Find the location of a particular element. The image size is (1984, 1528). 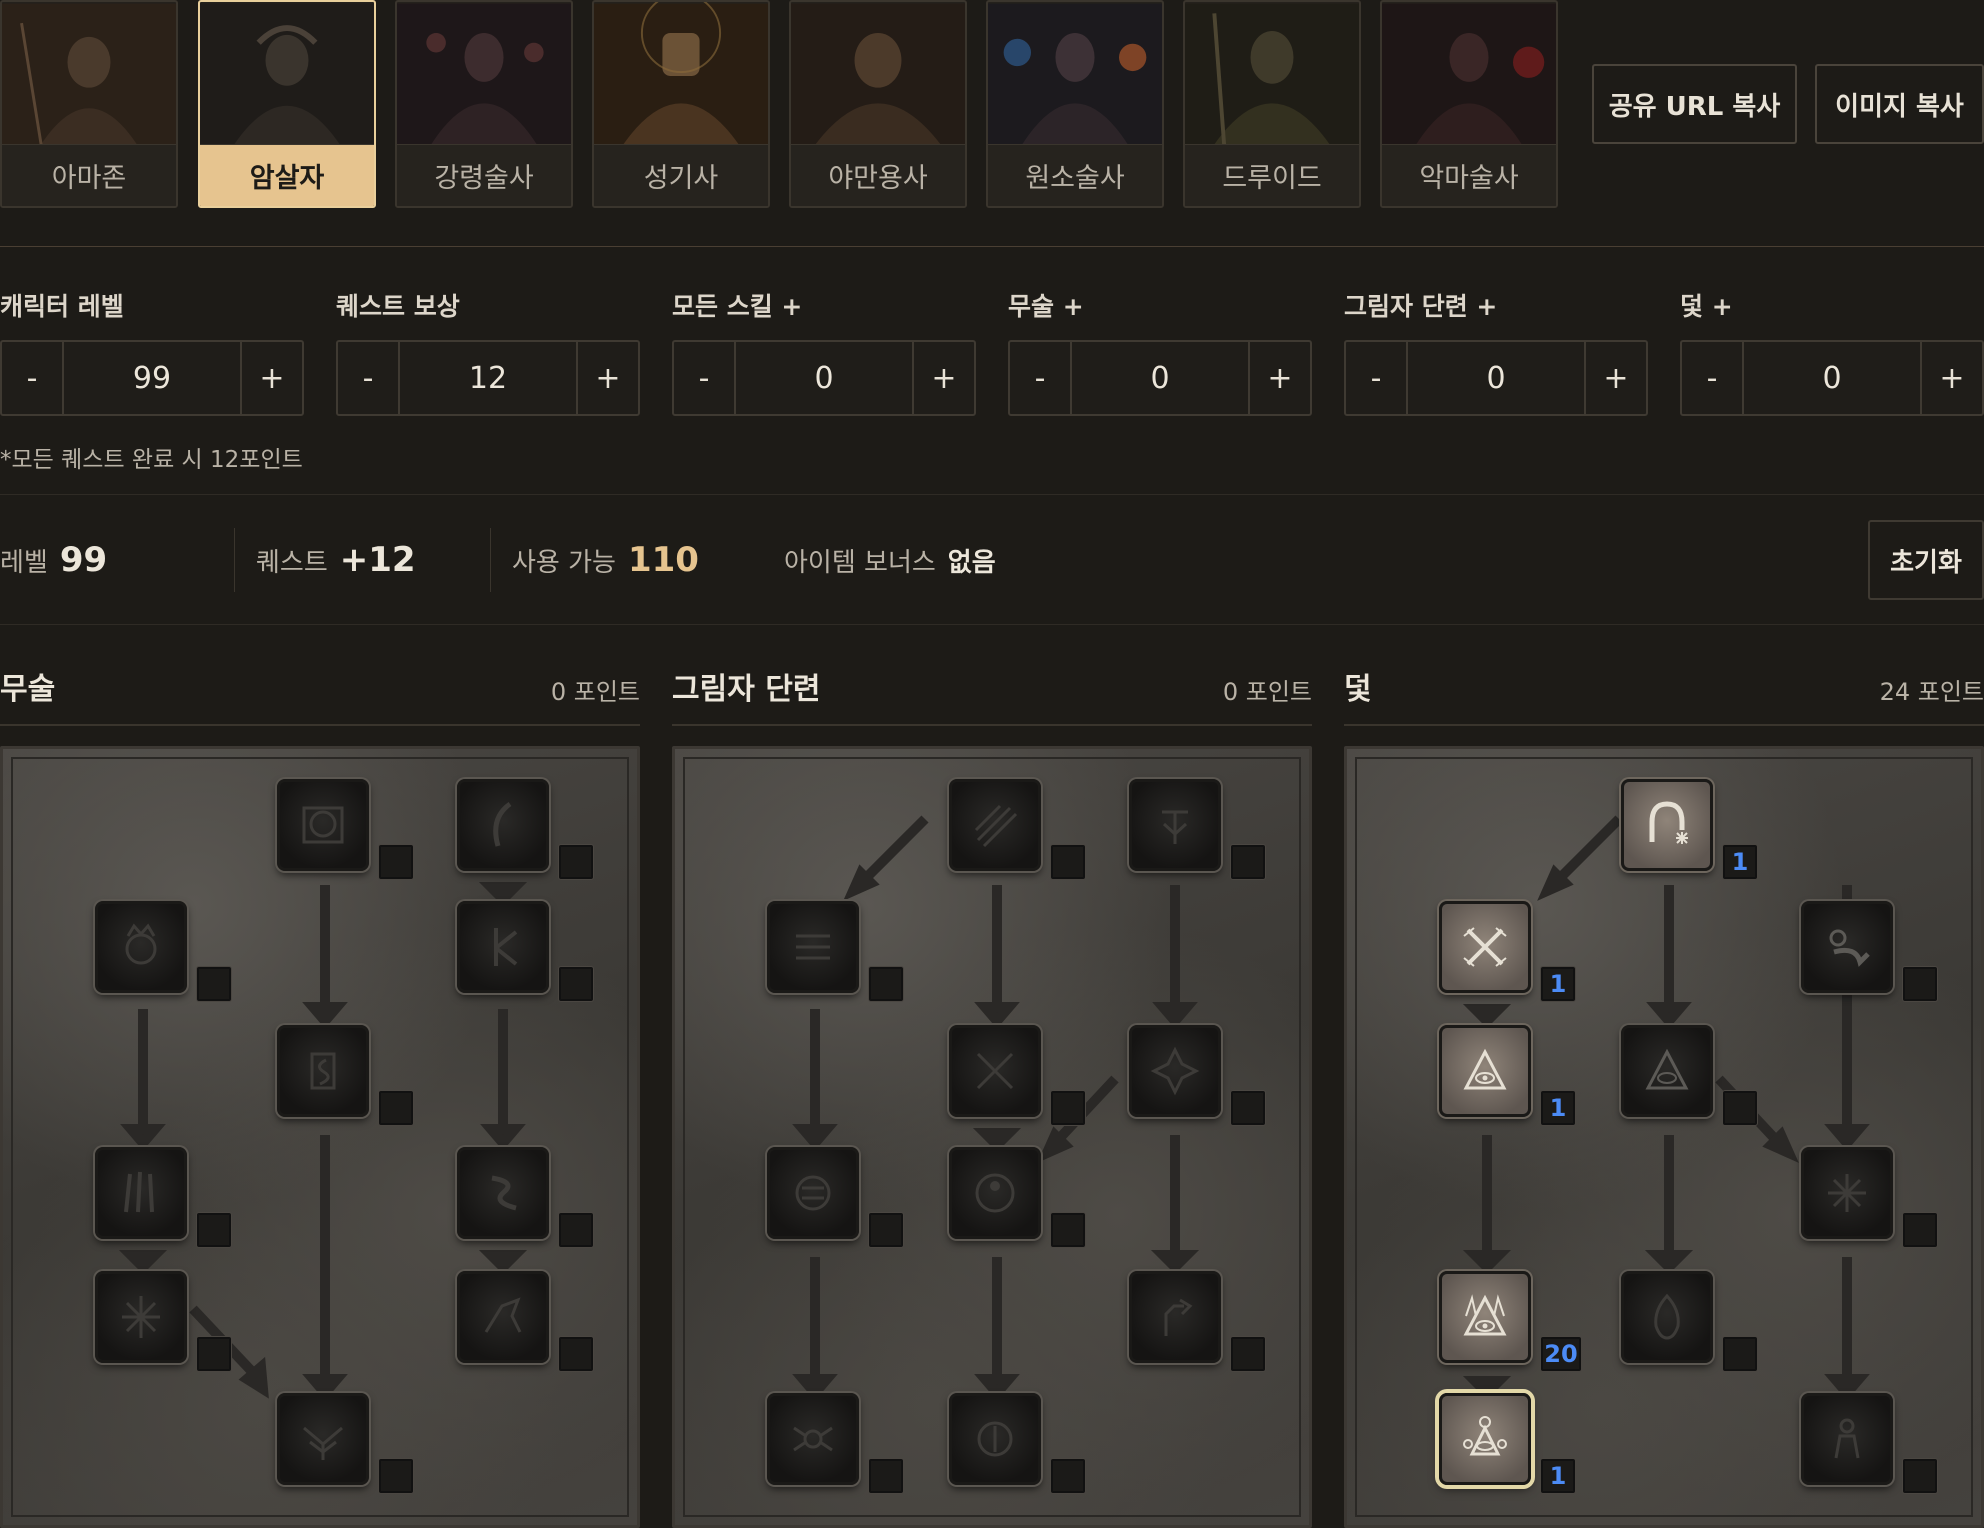

class-card-barbarian: 야만용사 is located at coordinates (878, 104).